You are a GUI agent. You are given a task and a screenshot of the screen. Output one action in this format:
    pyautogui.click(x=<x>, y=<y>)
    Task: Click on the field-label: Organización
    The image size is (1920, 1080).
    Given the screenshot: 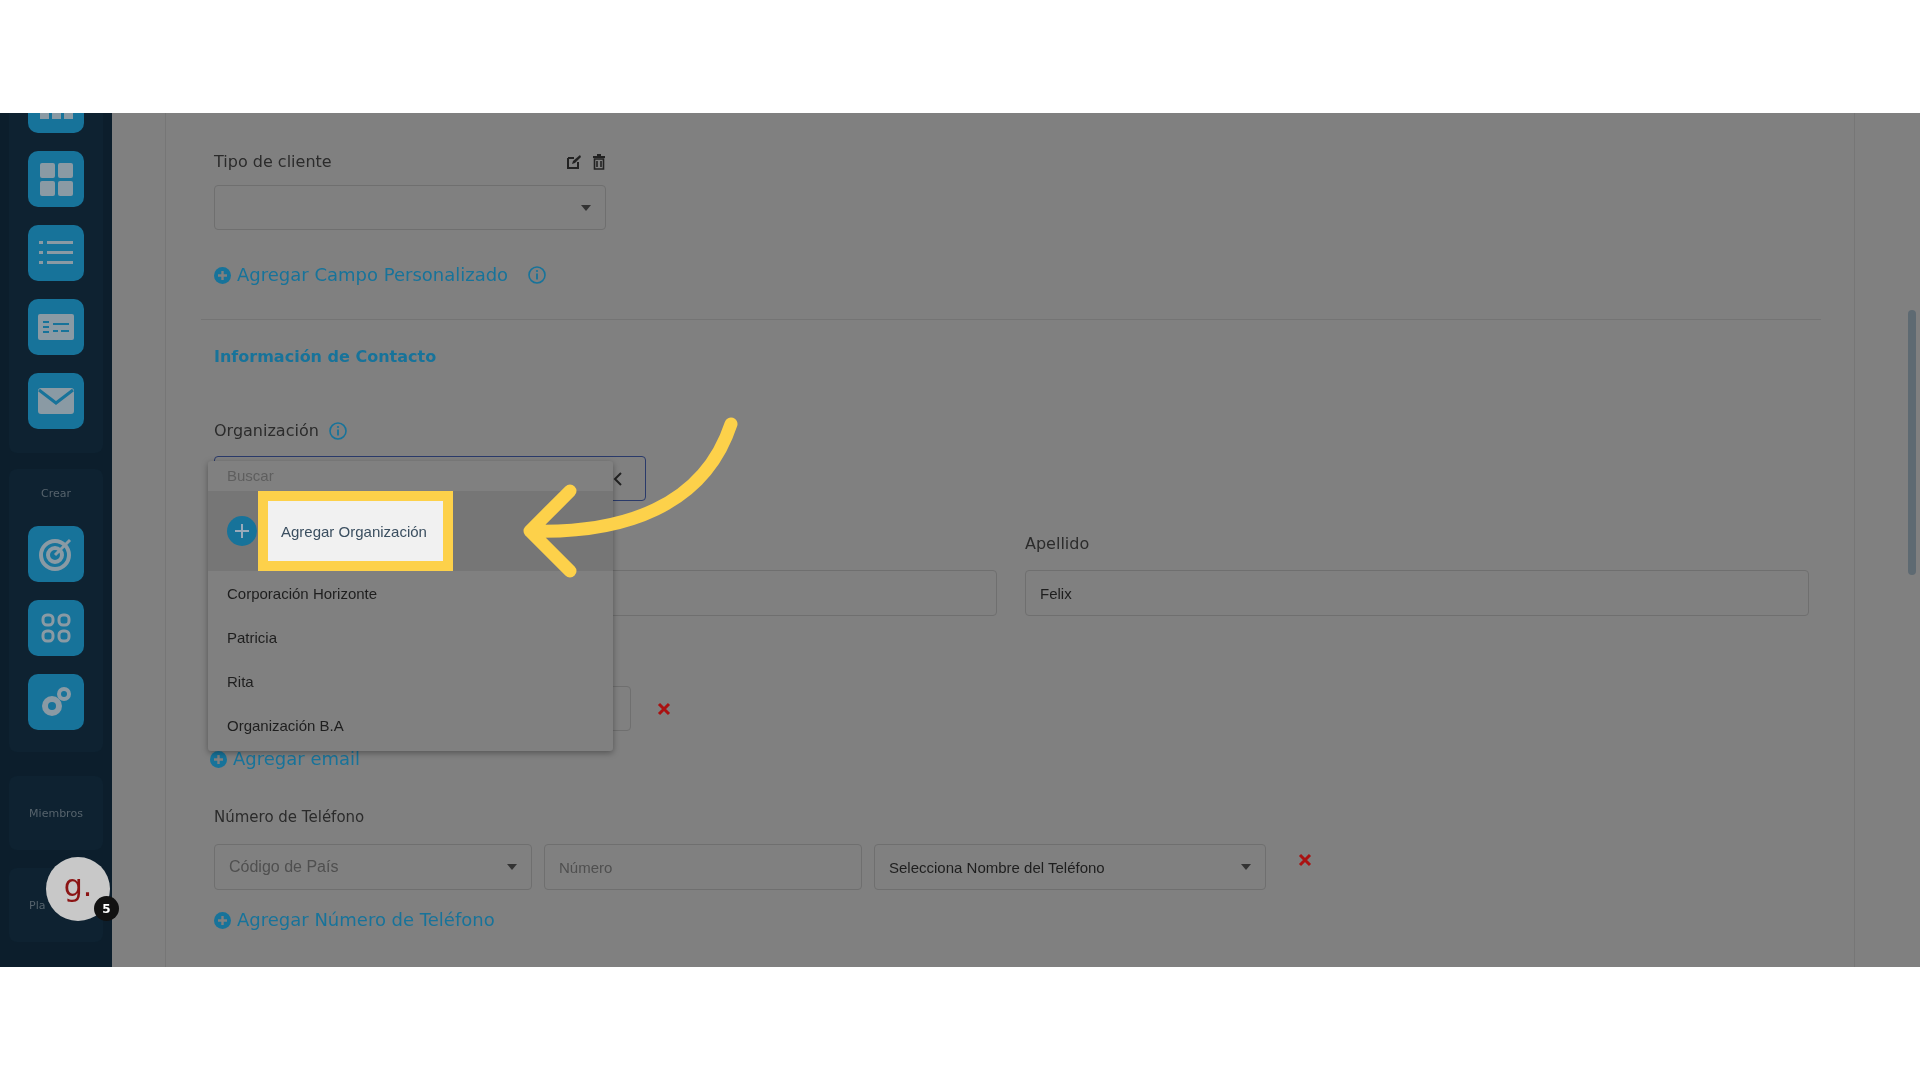 What is the action you would take?
    pyautogui.click(x=266, y=431)
    